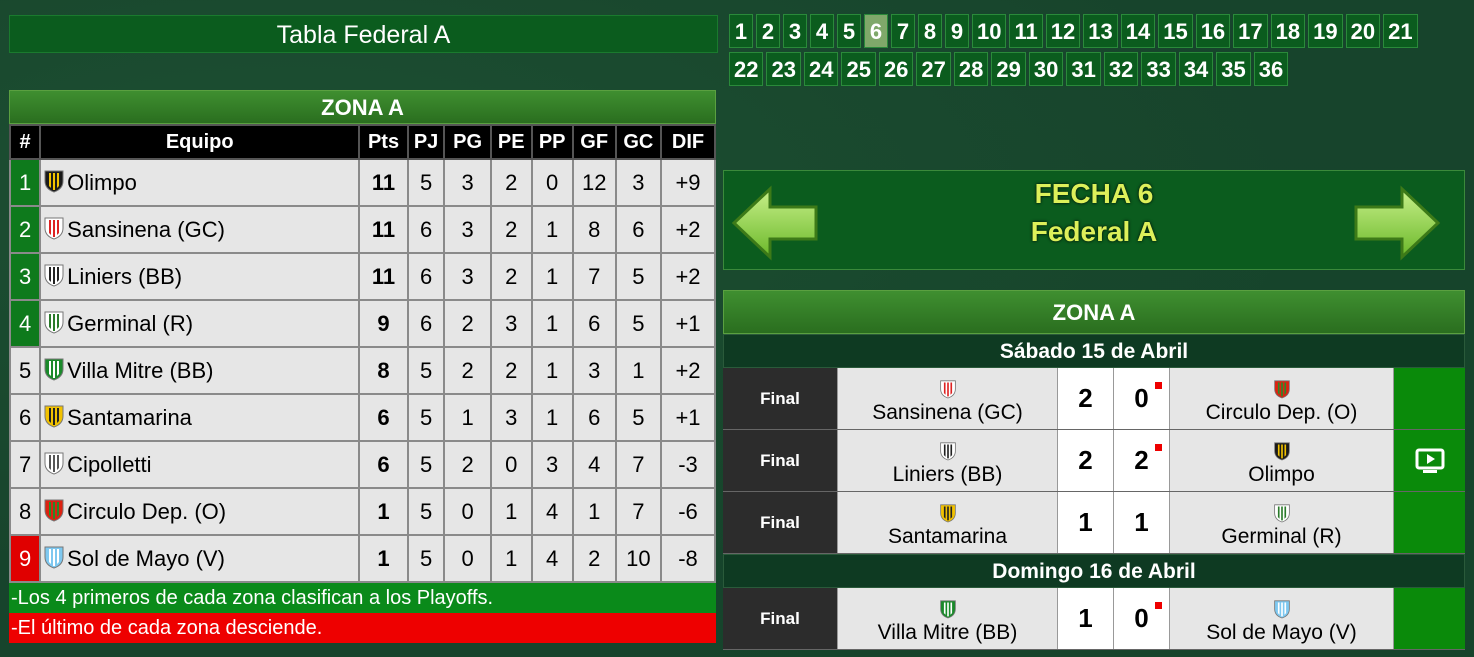 The height and width of the screenshot is (657, 1474). What do you see at coordinates (1094, 619) in the screenshot?
I see `match-row: Final Villa Mitre (BB) 1 0 Sol de Mayo (V)` at bounding box center [1094, 619].